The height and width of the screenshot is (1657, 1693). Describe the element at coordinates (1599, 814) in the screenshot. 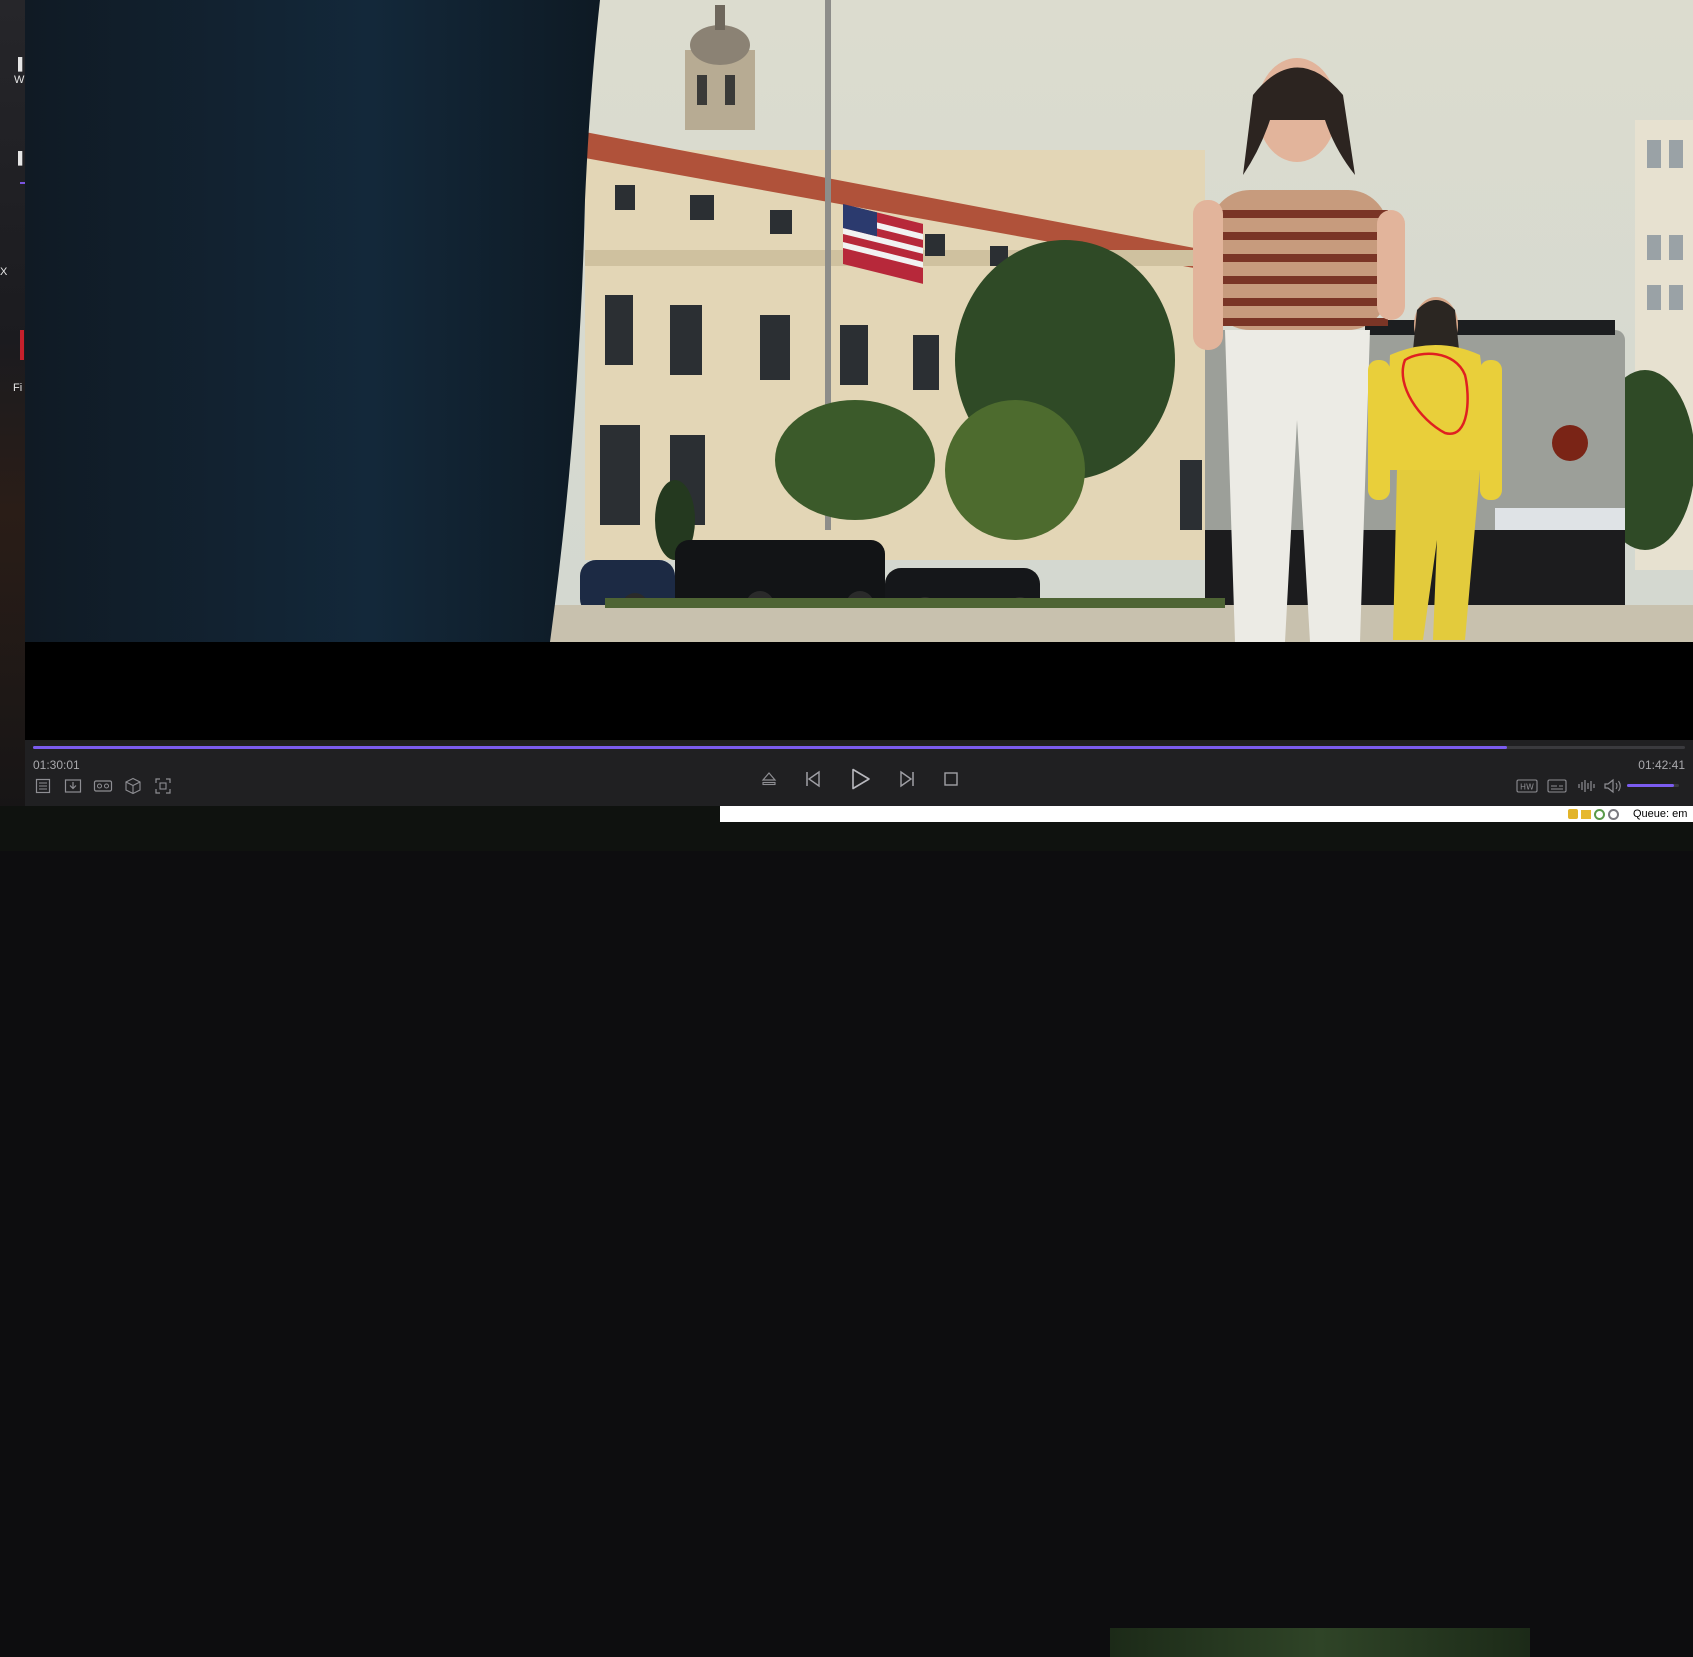

I see `settings-icon` at that location.